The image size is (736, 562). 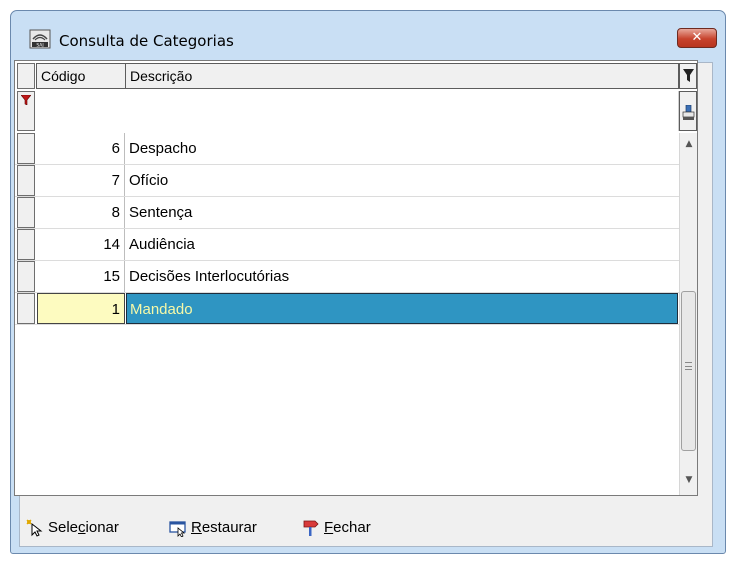 I want to click on table-row: 14 Audiência, so click(x=347, y=245).